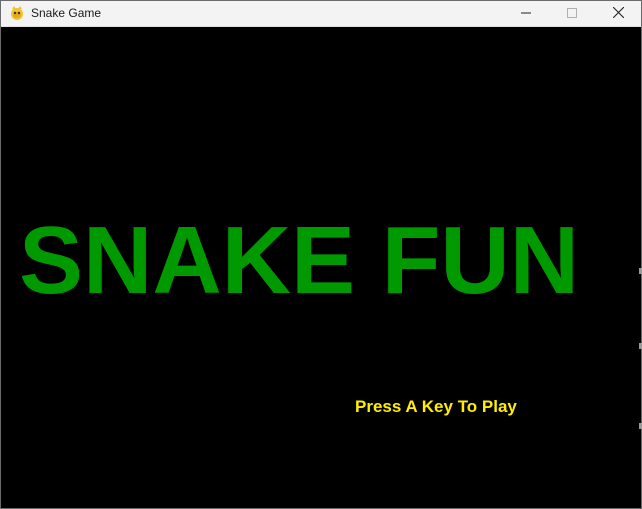  What do you see at coordinates (321, 14) in the screenshot?
I see `title-bar: Snake Game` at bounding box center [321, 14].